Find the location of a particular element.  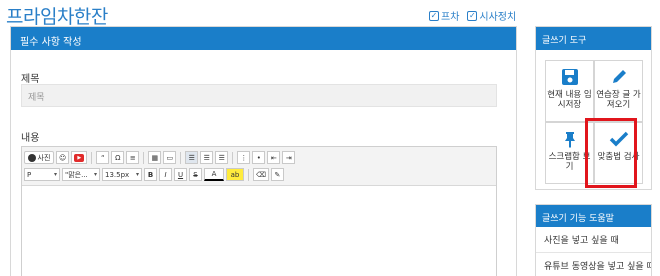

category-check-label: 프차 is located at coordinates (450, 17).